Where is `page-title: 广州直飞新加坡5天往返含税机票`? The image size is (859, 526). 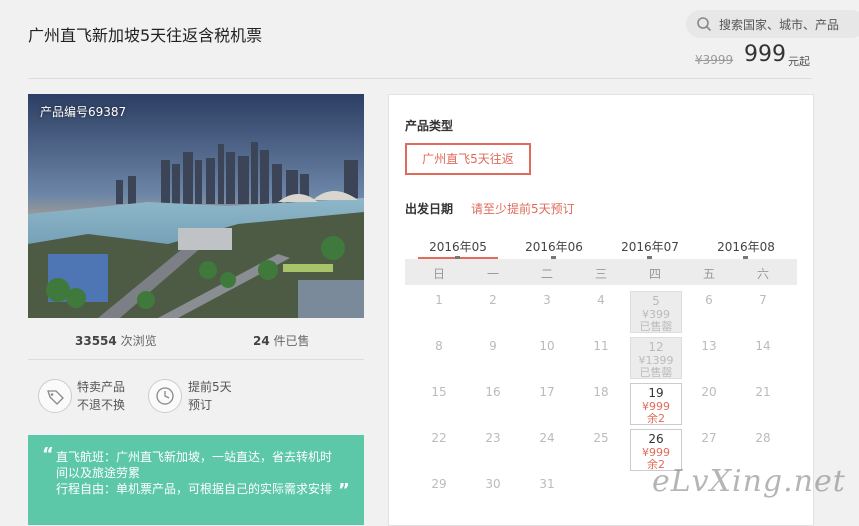
page-title: 广州直飞新加坡5天往返含税机票 is located at coordinates (145, 35).